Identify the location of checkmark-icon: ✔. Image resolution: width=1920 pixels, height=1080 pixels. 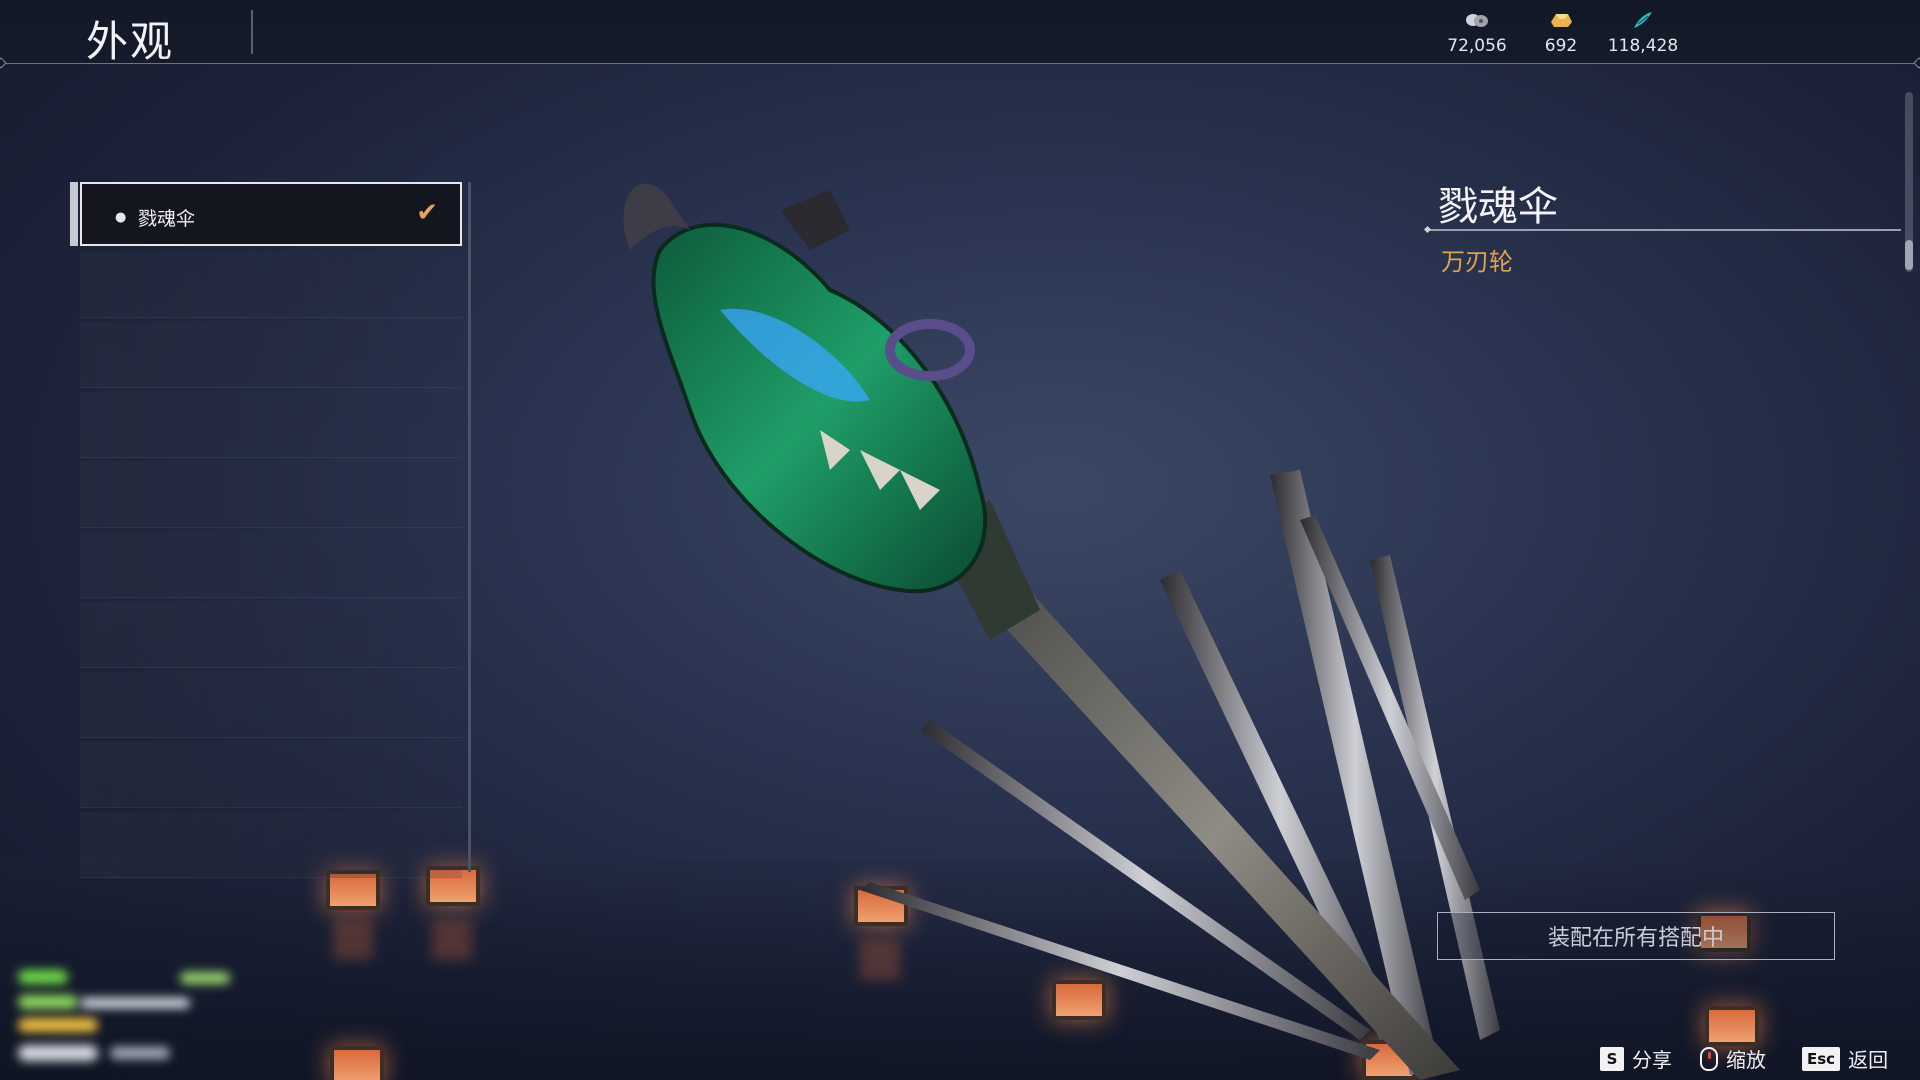
(427, 213).